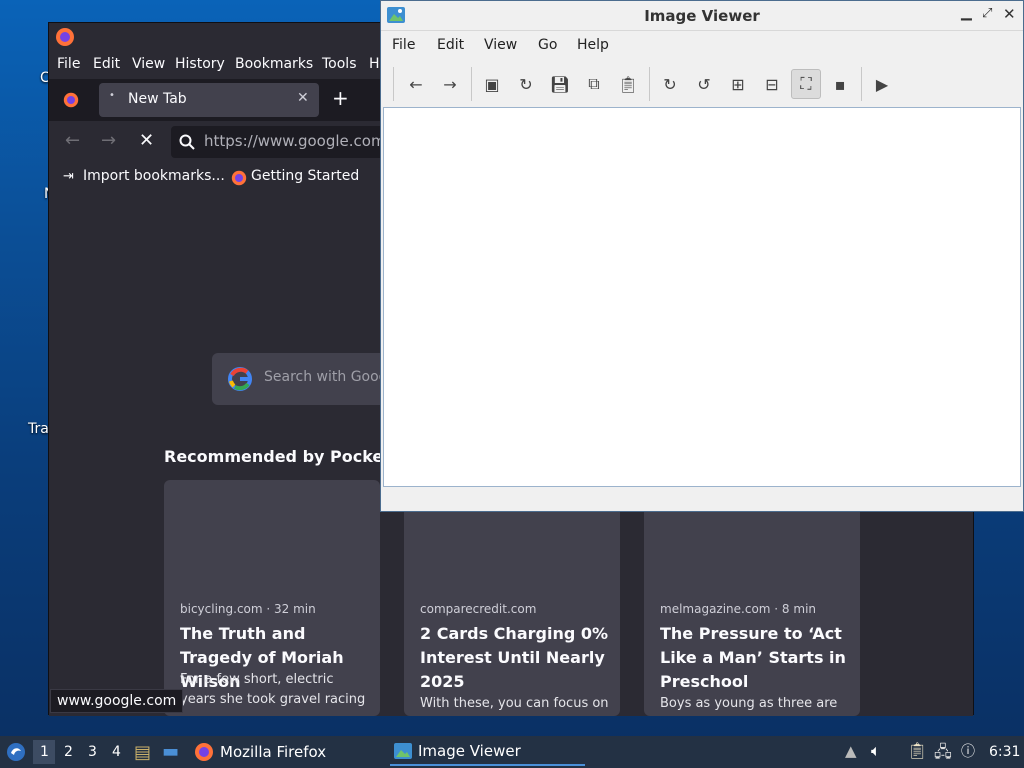  What do you see at coordinates (469, 751) in the screenshot?
I see `task-label: Image Viewer` at bounding box center [469, 751].